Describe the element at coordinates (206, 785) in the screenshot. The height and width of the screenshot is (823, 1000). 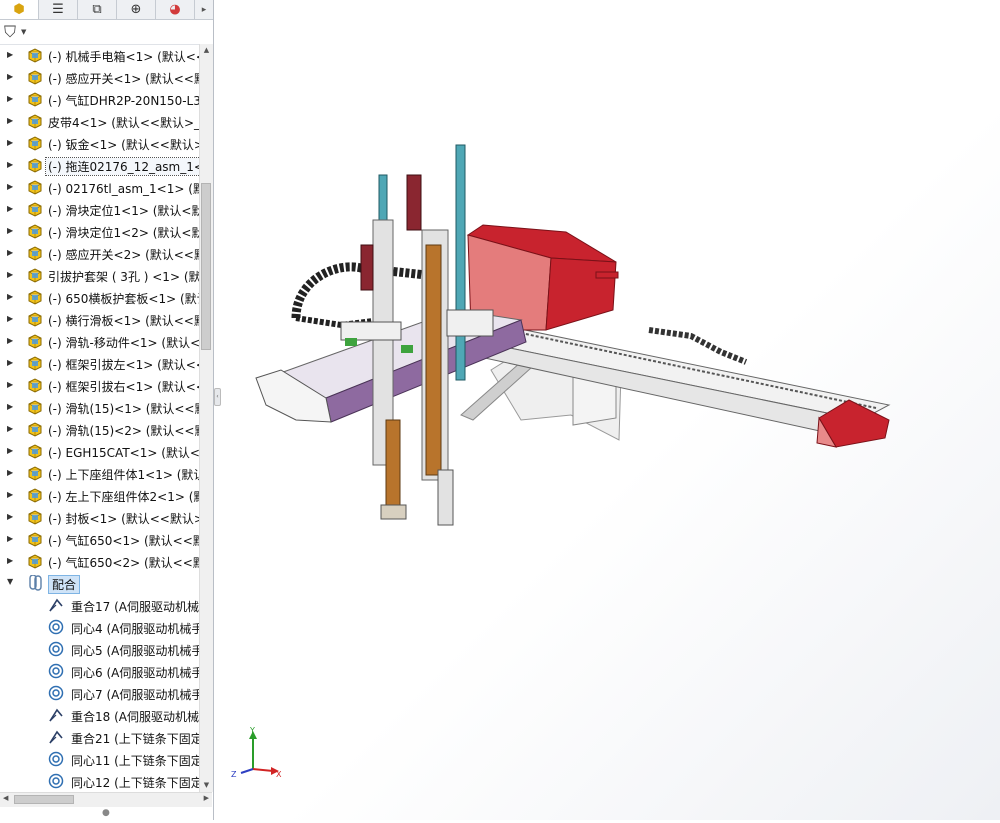
I see `scroll-down-arrow-icon: ▼` at that location.